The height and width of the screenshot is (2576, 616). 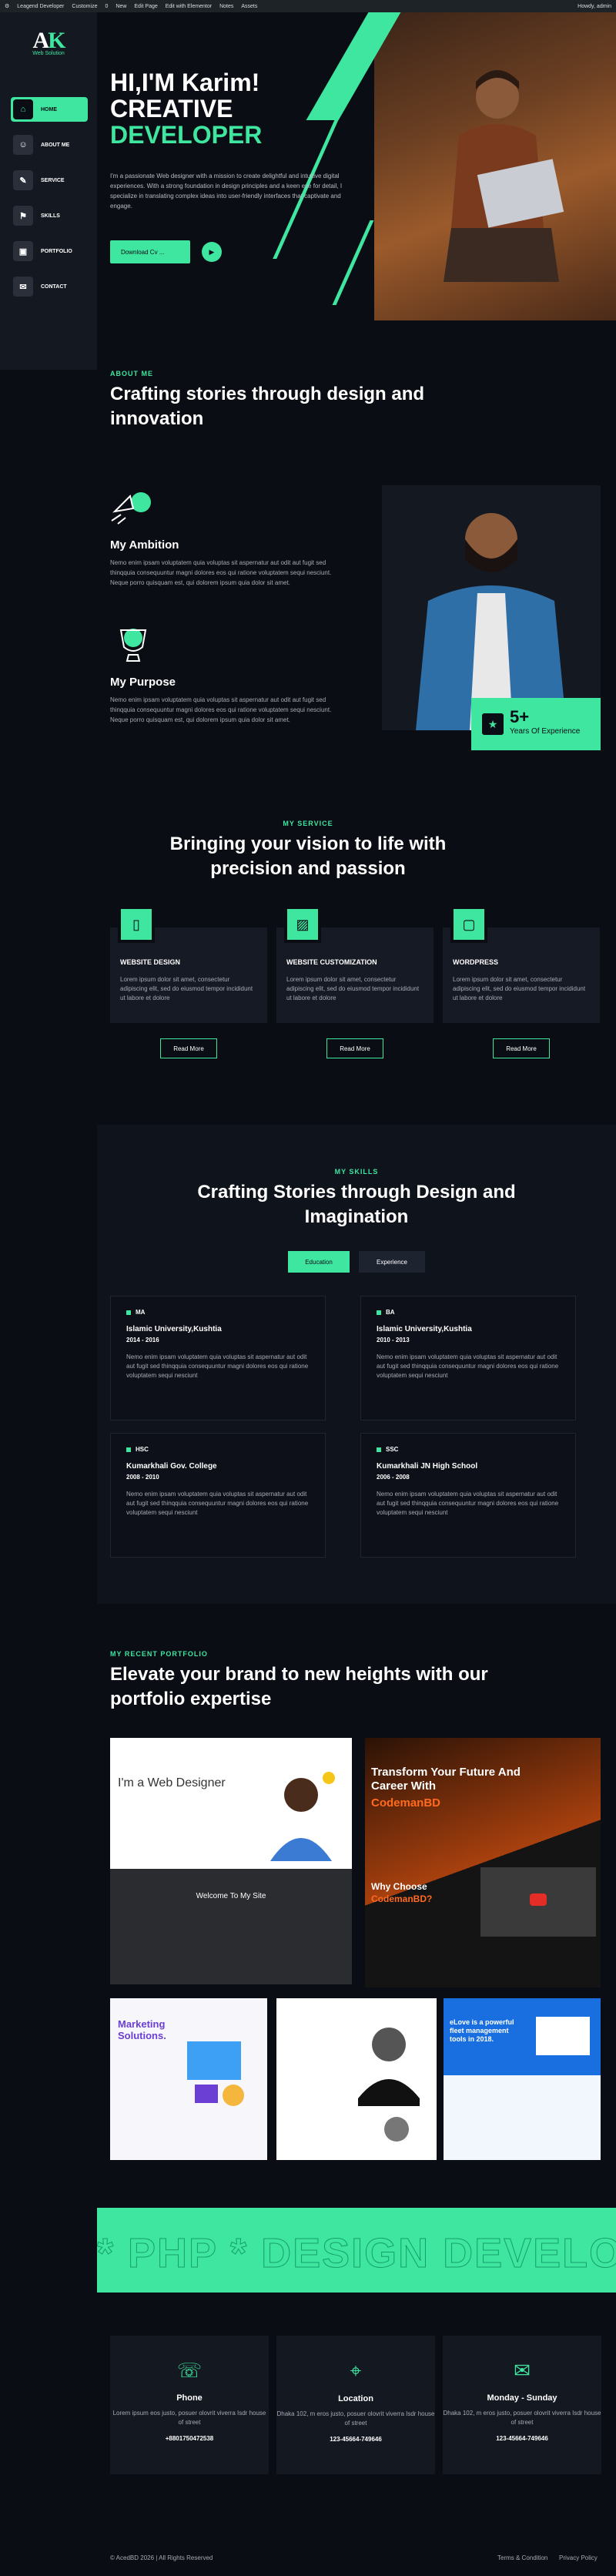 I want to click on portfolio-label: MY RECENT PORTFOLIO, so click(x=159, y=1654).